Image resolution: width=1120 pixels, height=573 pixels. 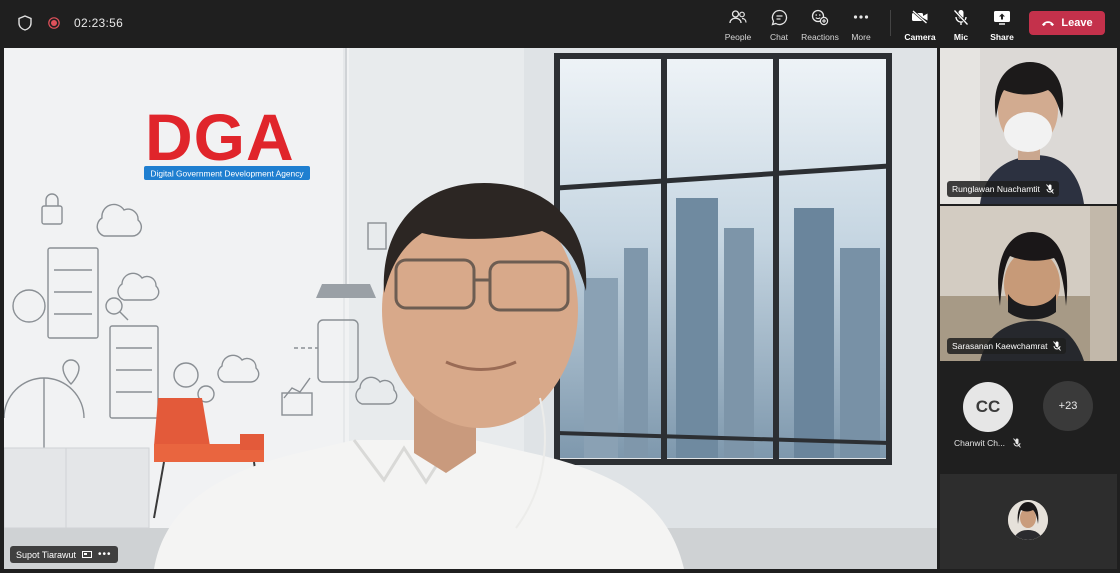 I want to click on share-label: Share, so click(x=1002, y=37).